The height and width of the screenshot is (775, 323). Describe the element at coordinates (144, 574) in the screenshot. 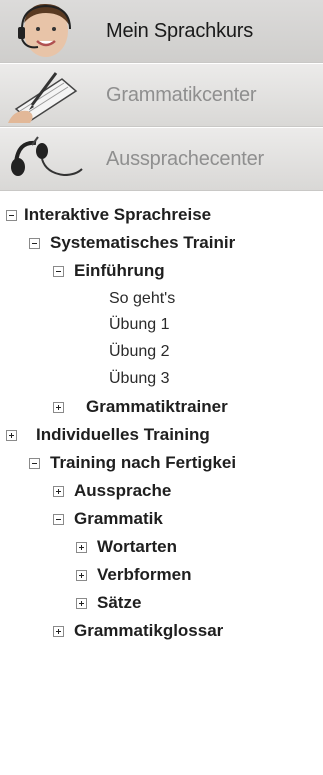

I see `tree-item-label: Verbformen` at that location.